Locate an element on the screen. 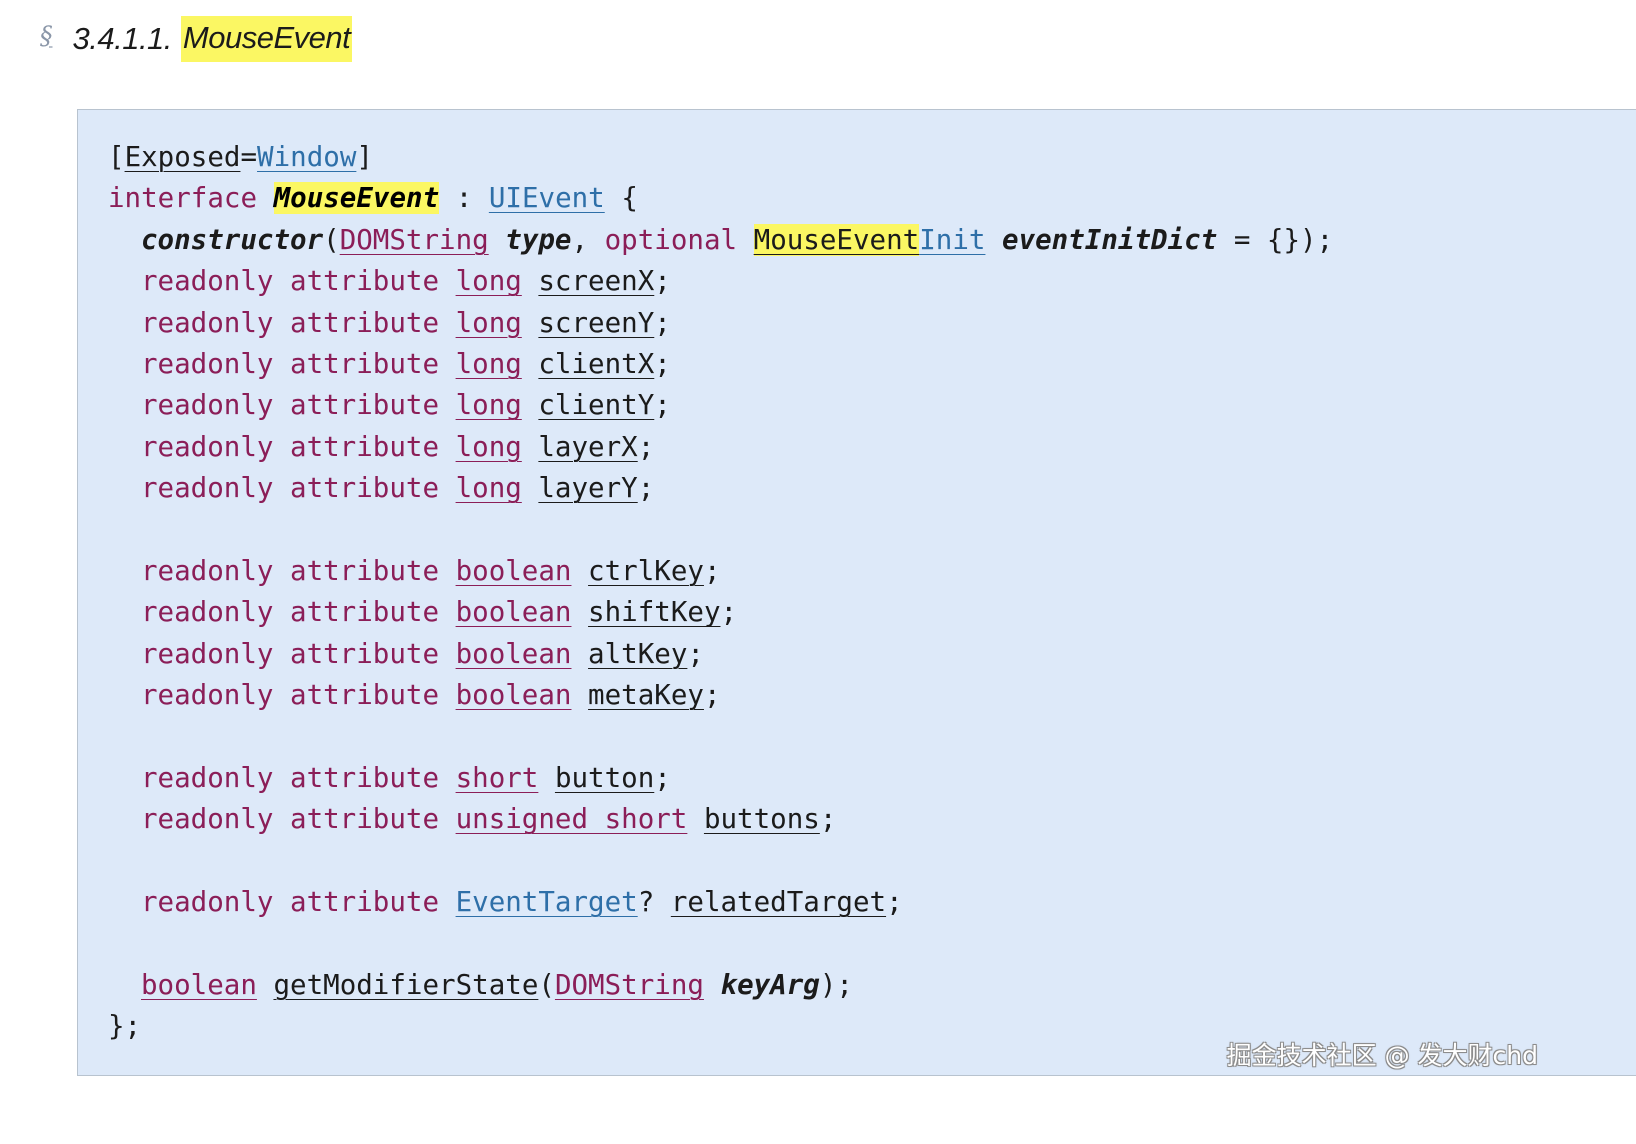 The image size is (1636, 1144). attribute-line: readonly attribute long screenY; is located at coordinates (720, 323).